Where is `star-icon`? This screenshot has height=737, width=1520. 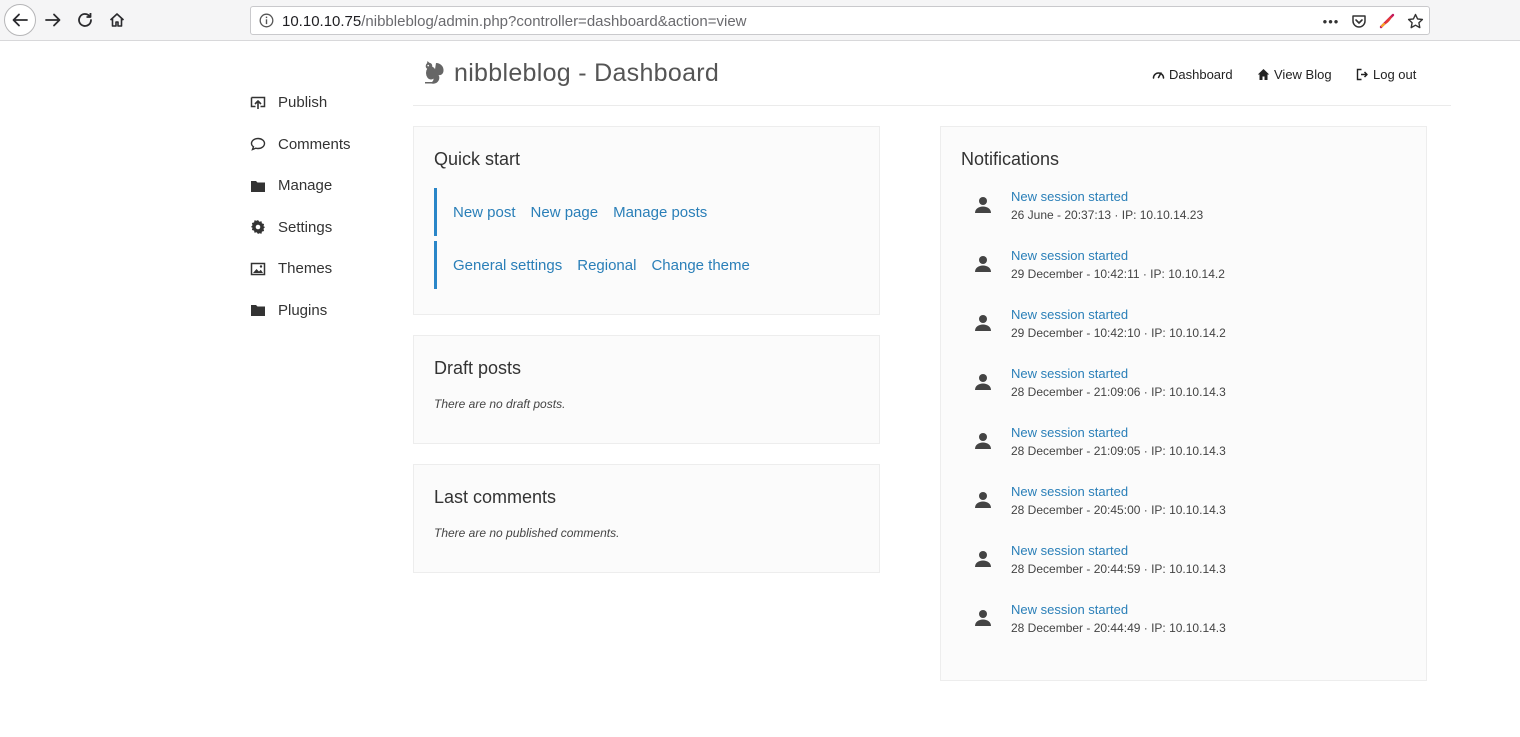
star-icon is located at coordinates (1415, 20).